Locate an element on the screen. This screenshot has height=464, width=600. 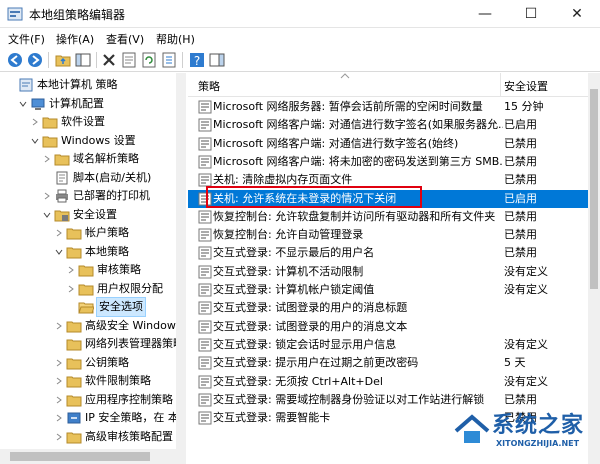
tree-horizontal-scrollbar is located at coordinates (93, 456).